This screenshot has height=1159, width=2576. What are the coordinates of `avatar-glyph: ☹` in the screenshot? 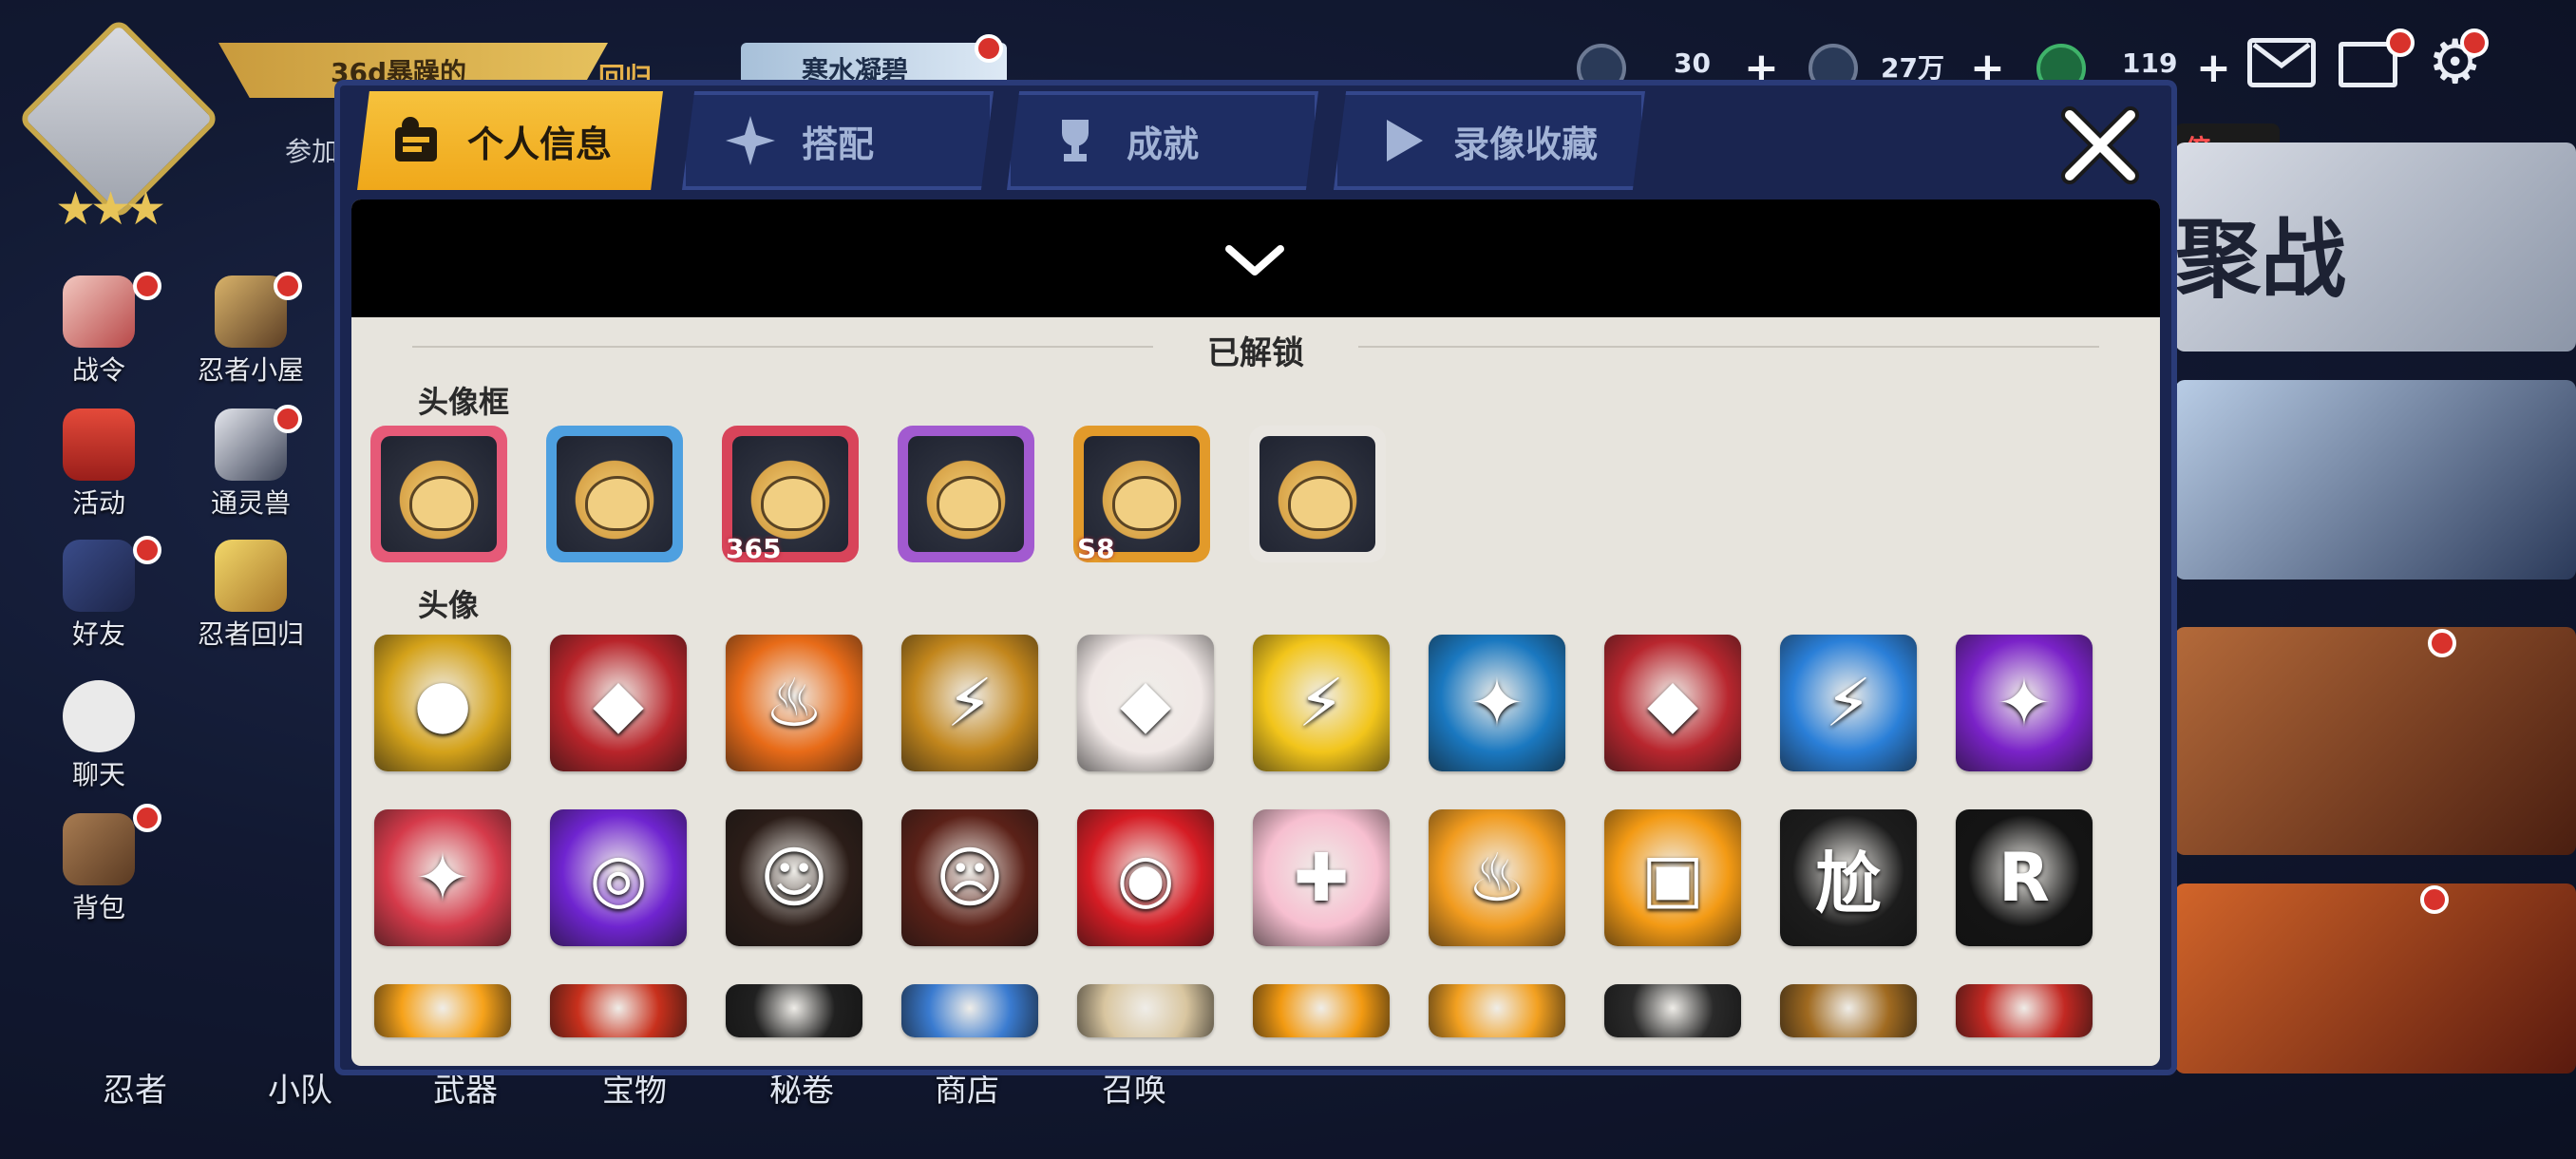 It's located at (970, 878).